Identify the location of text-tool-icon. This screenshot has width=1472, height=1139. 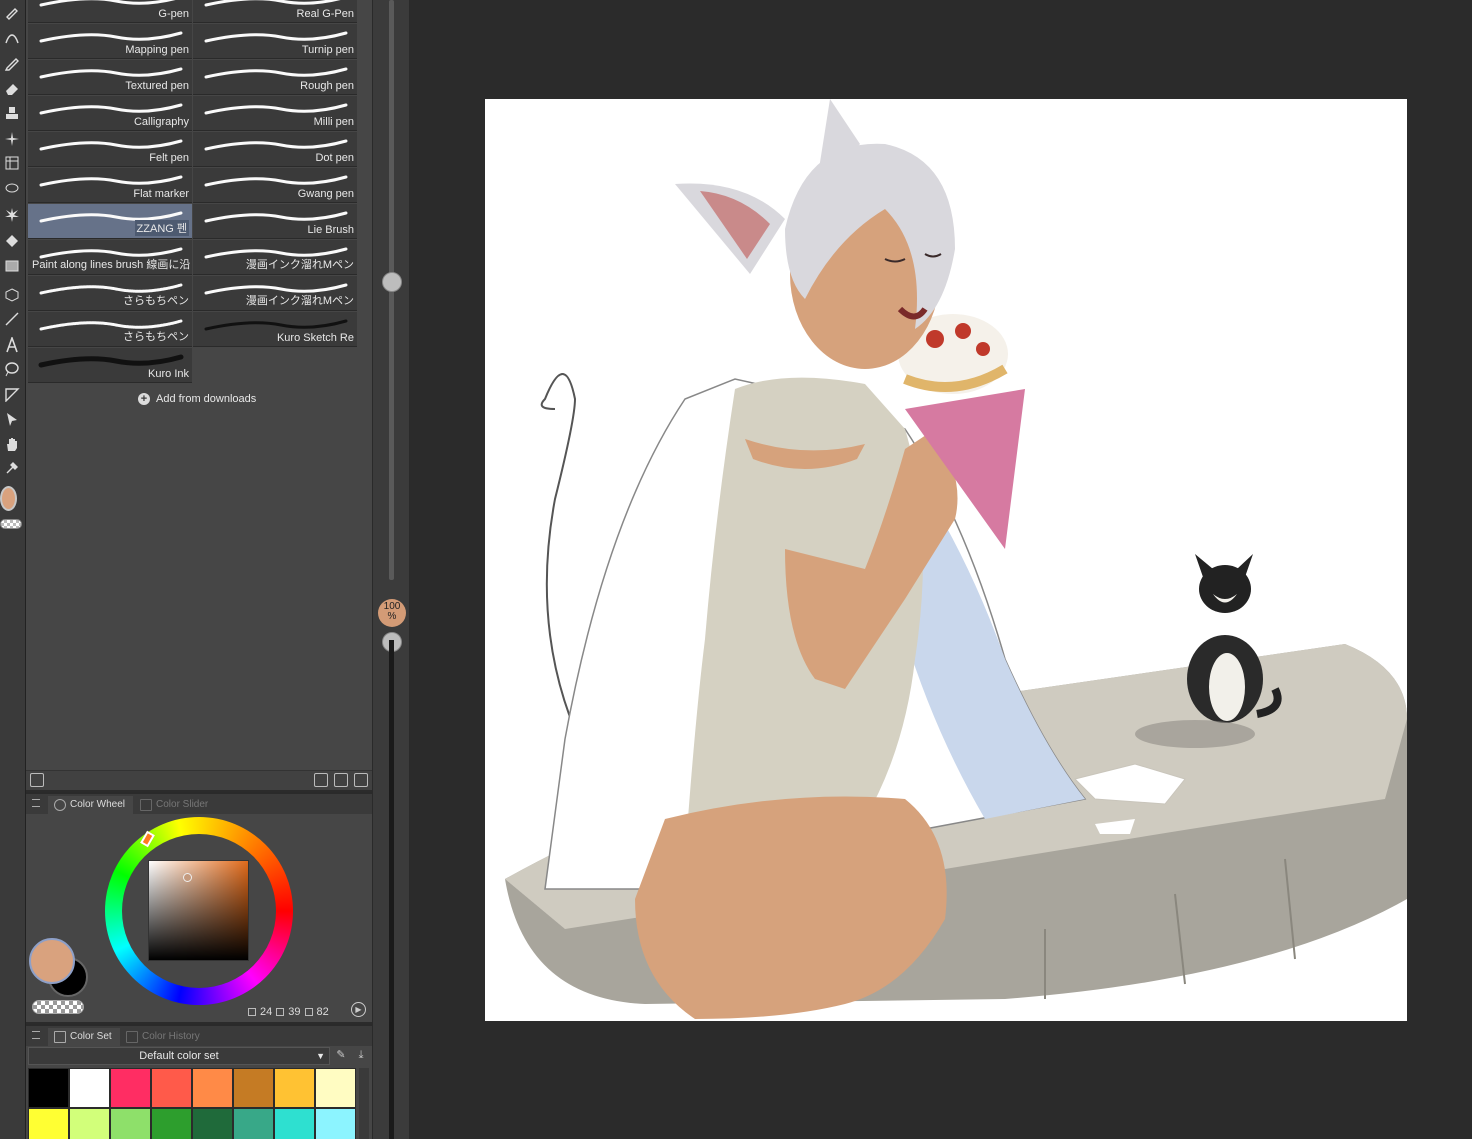
(12, 345).